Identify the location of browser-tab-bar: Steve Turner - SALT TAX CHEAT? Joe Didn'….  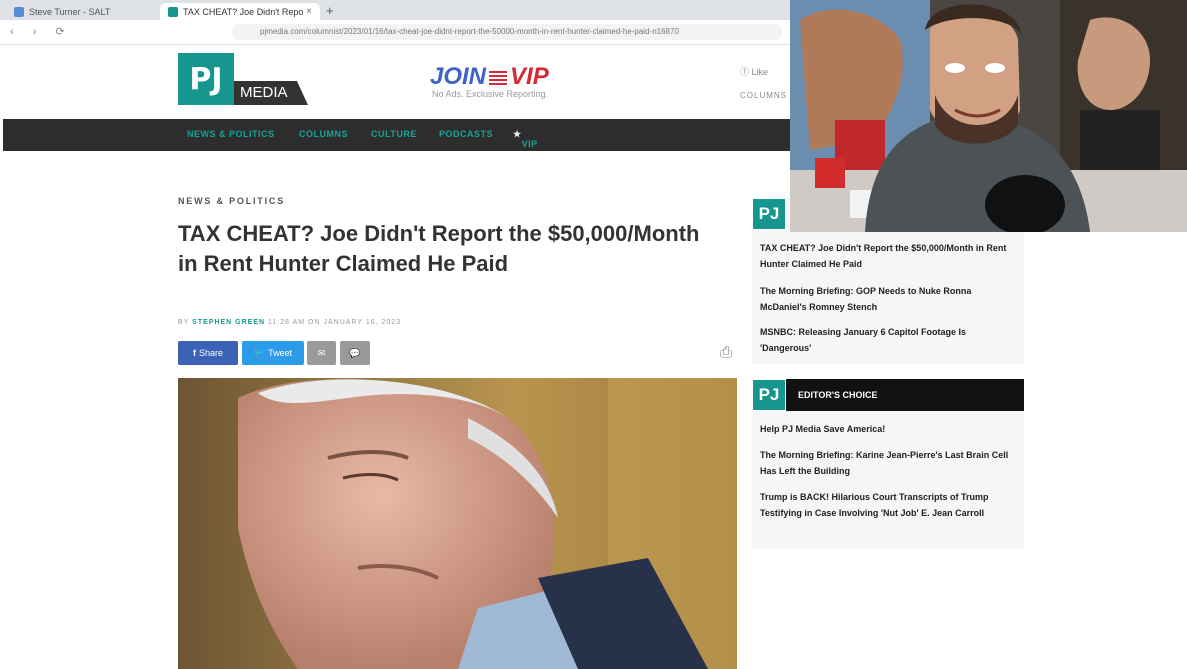
(395, 10).